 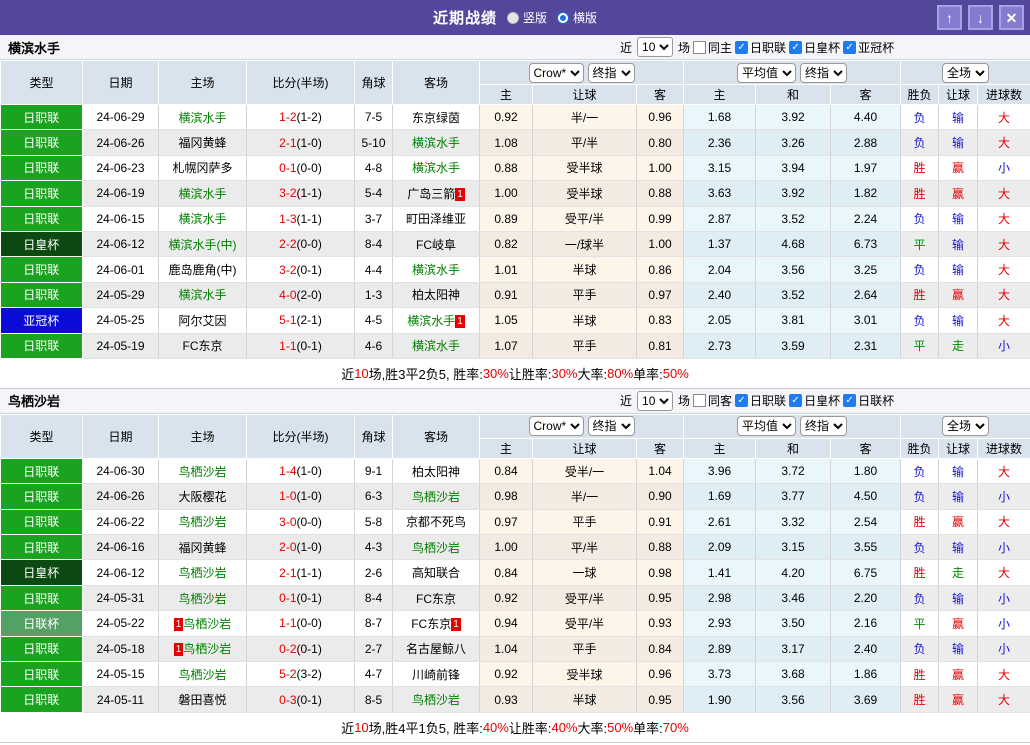 I want to click on col-handicap-result: 让球, so click(x=958, y=94).